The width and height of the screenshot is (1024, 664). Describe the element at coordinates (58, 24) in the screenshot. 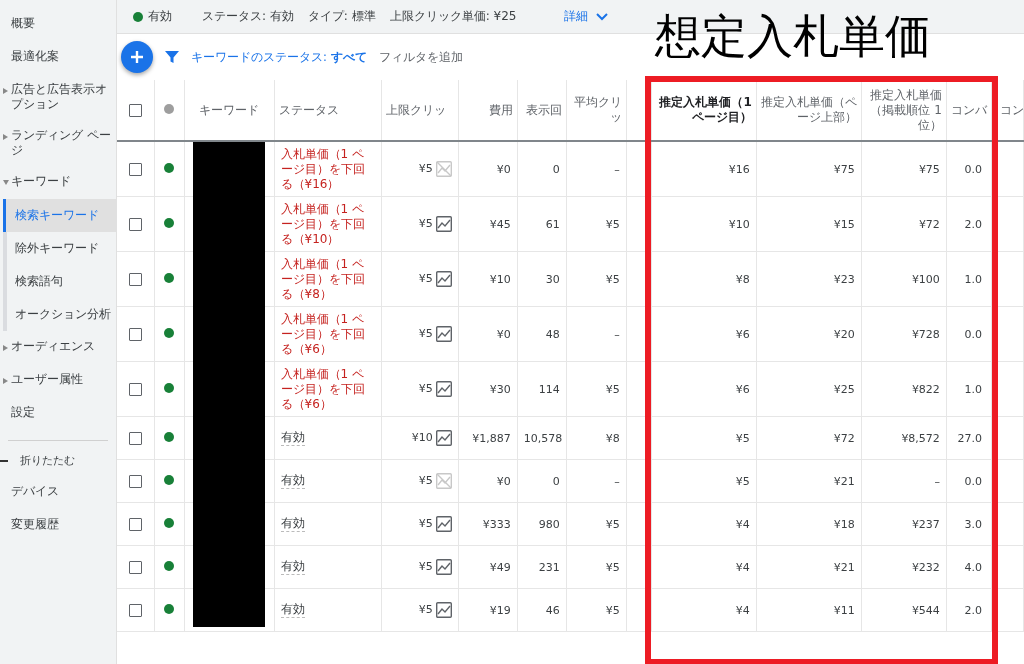

I see `nav-item: 概要` at that location.